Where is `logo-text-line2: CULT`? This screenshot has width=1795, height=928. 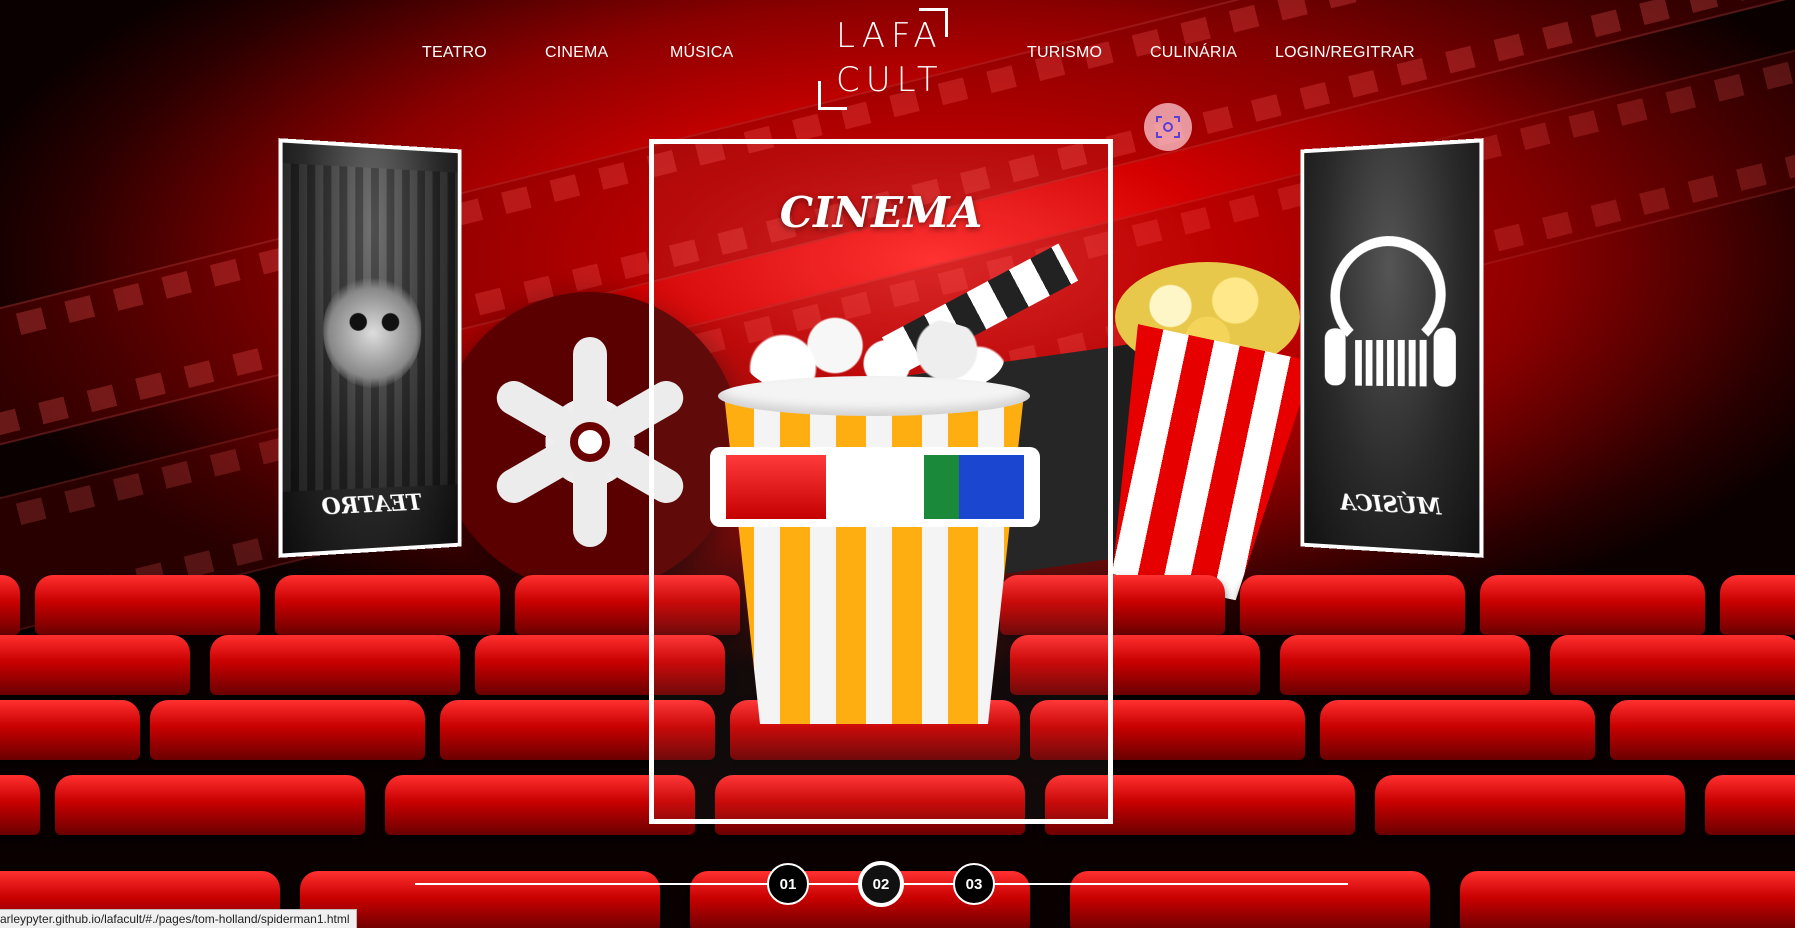 logo-text-line2: CULT is located at coordinates (890, 80).